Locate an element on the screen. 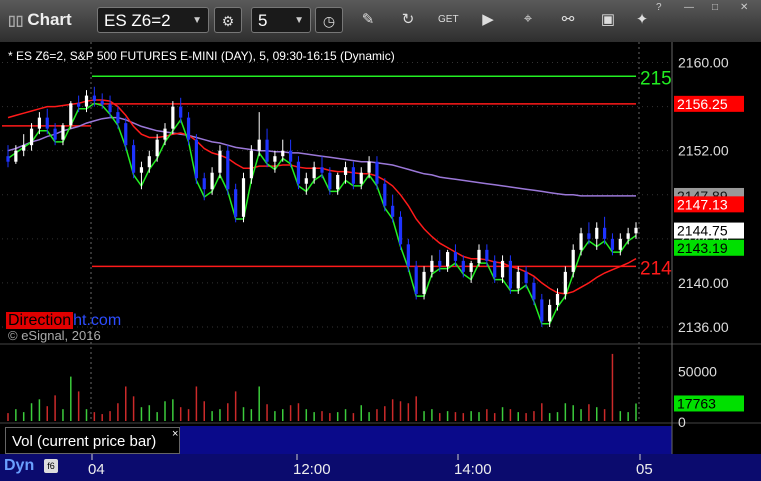  maximize-icon: □ is located at coordinates (715, 7).